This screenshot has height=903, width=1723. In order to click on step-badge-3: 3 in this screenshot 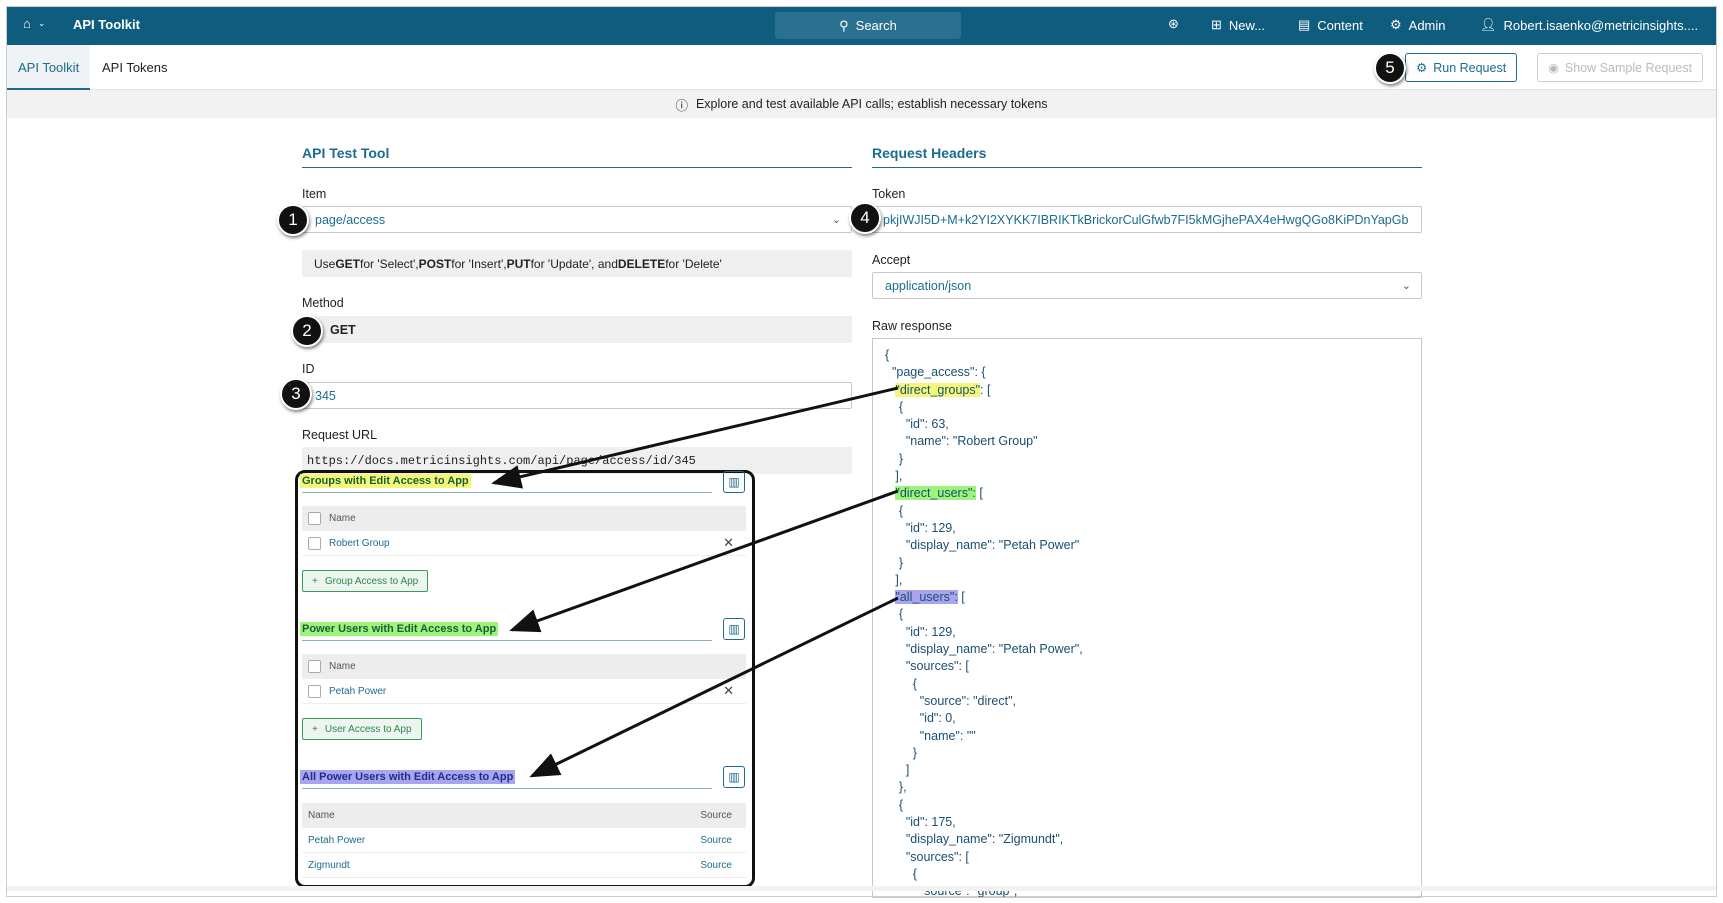, I will do `click(296, 394)`.